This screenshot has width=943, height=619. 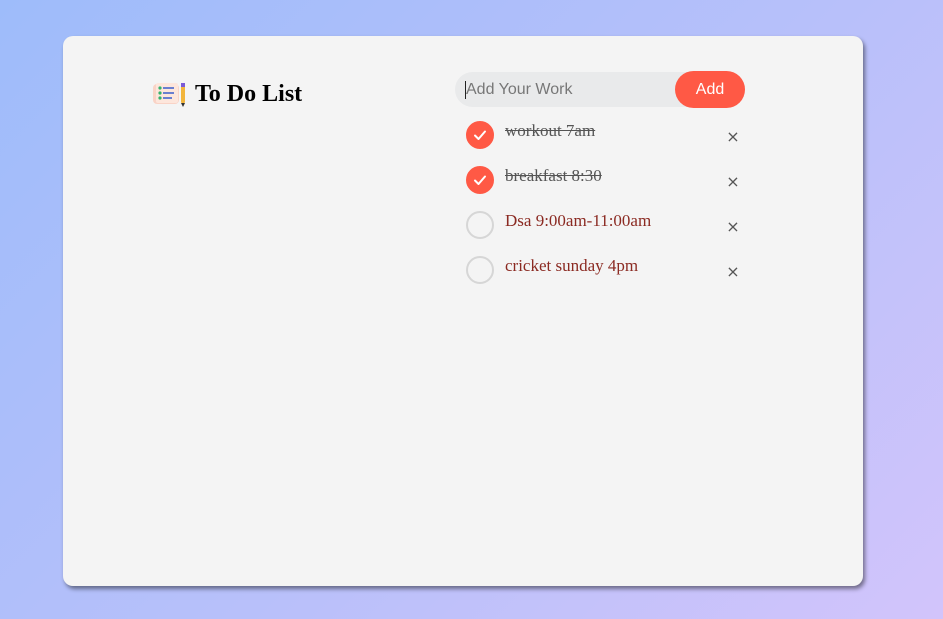 I want to click on task-text: Dsa 9:00am-11:00am, so click(x=578, y=221).